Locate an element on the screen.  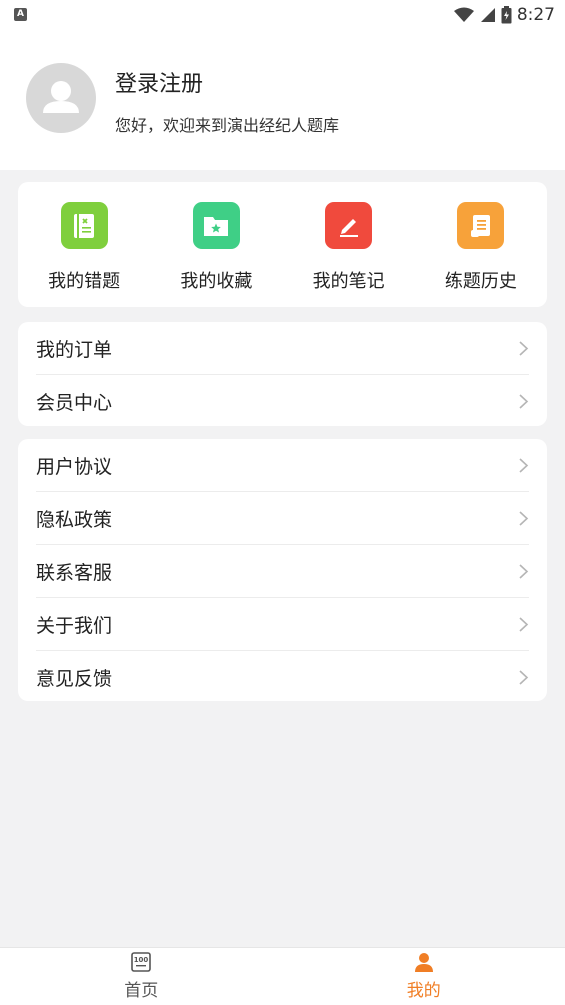
wrong-book-icon is located at coordinates (84, 225).